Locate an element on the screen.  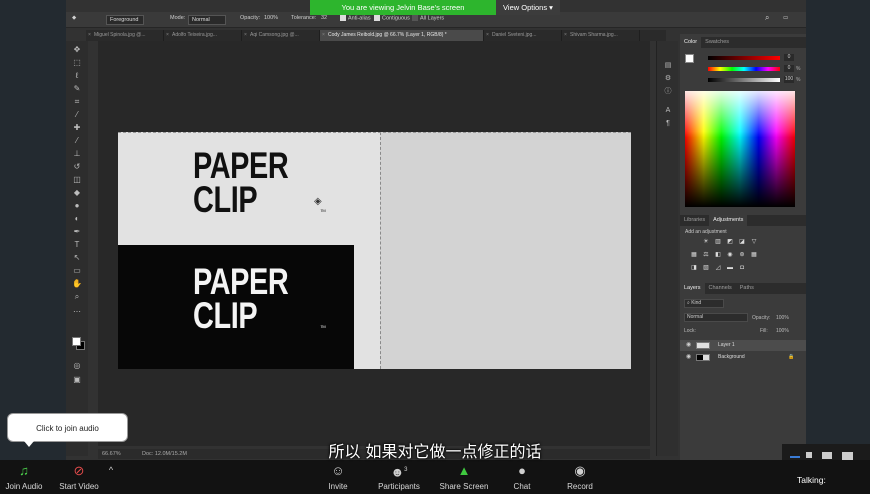
foreground-color-swatch is located at coordinates (76, 341).